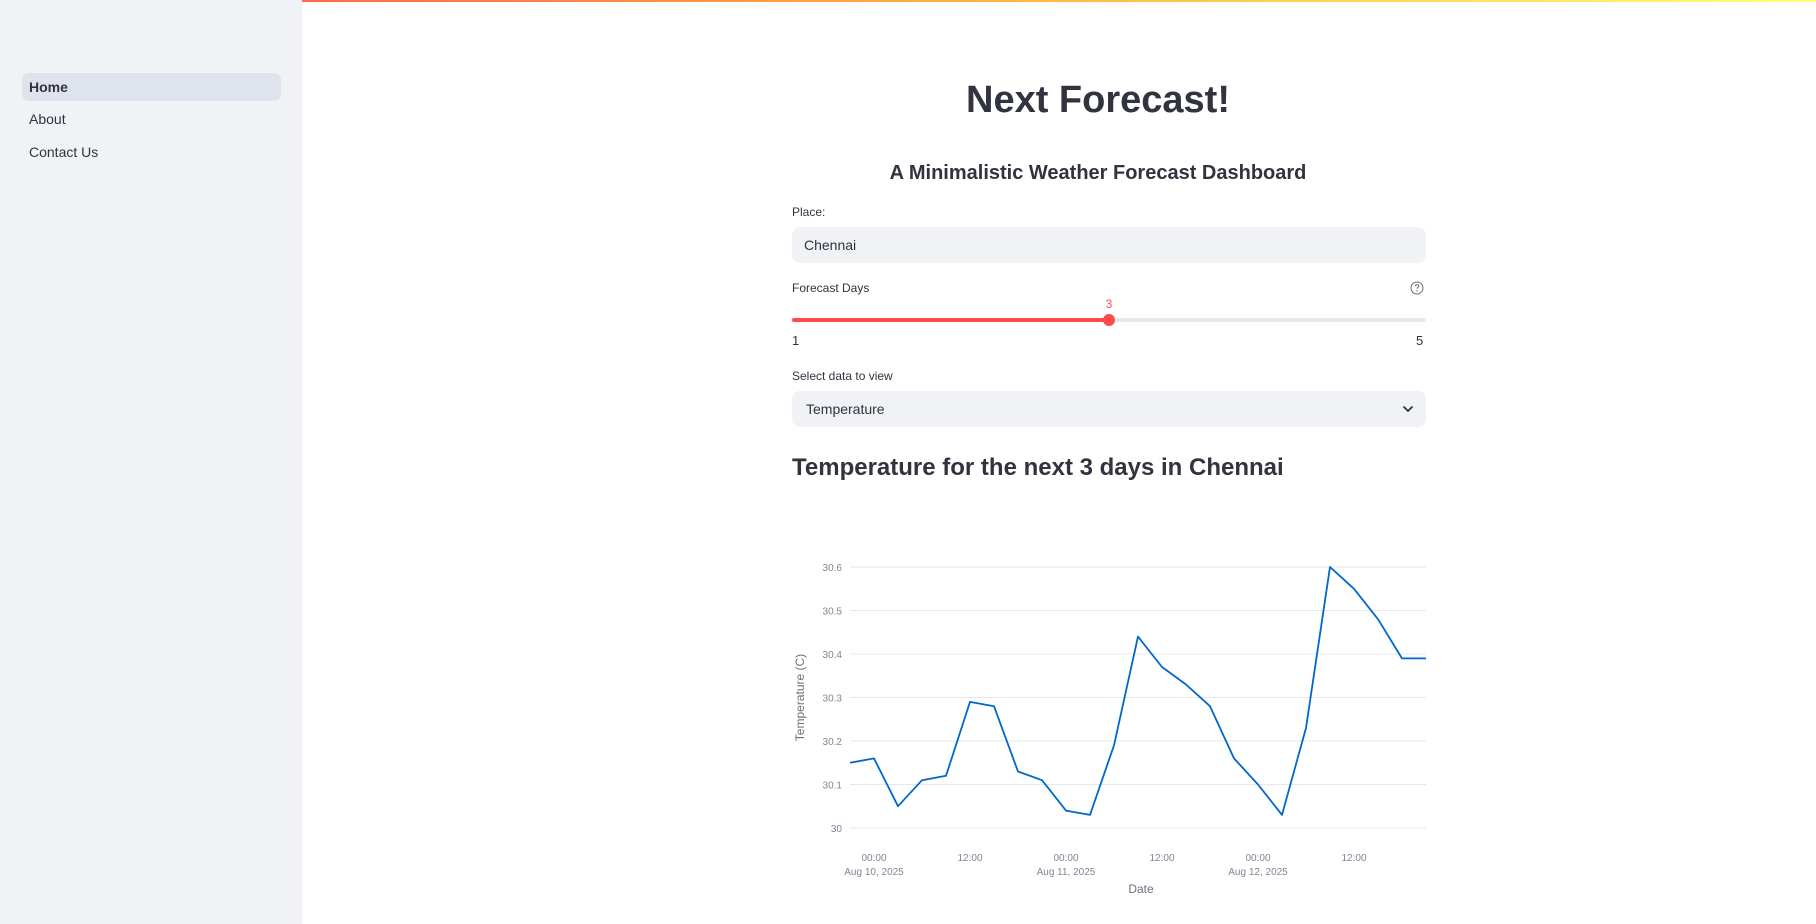 This screenshot has height=924, width=1816. Describe the element at coordinates (833, 742) in the screenshot. I see `y-tick-label: 30.2` at that location.